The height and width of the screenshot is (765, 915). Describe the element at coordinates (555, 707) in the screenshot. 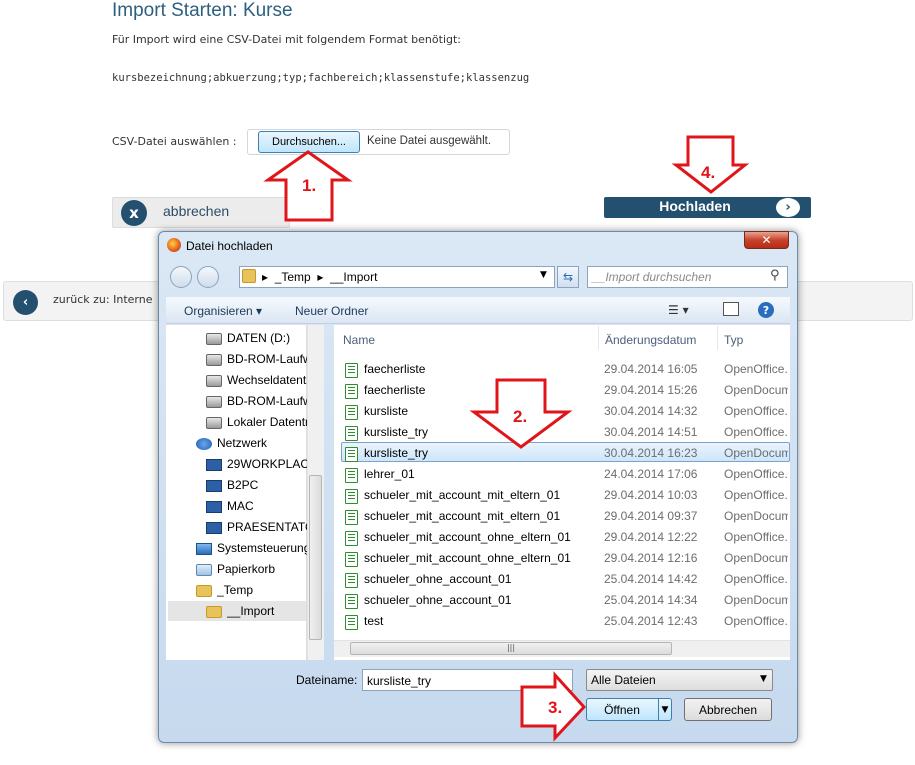

I see `annotation-label-3: 3.` at that location.